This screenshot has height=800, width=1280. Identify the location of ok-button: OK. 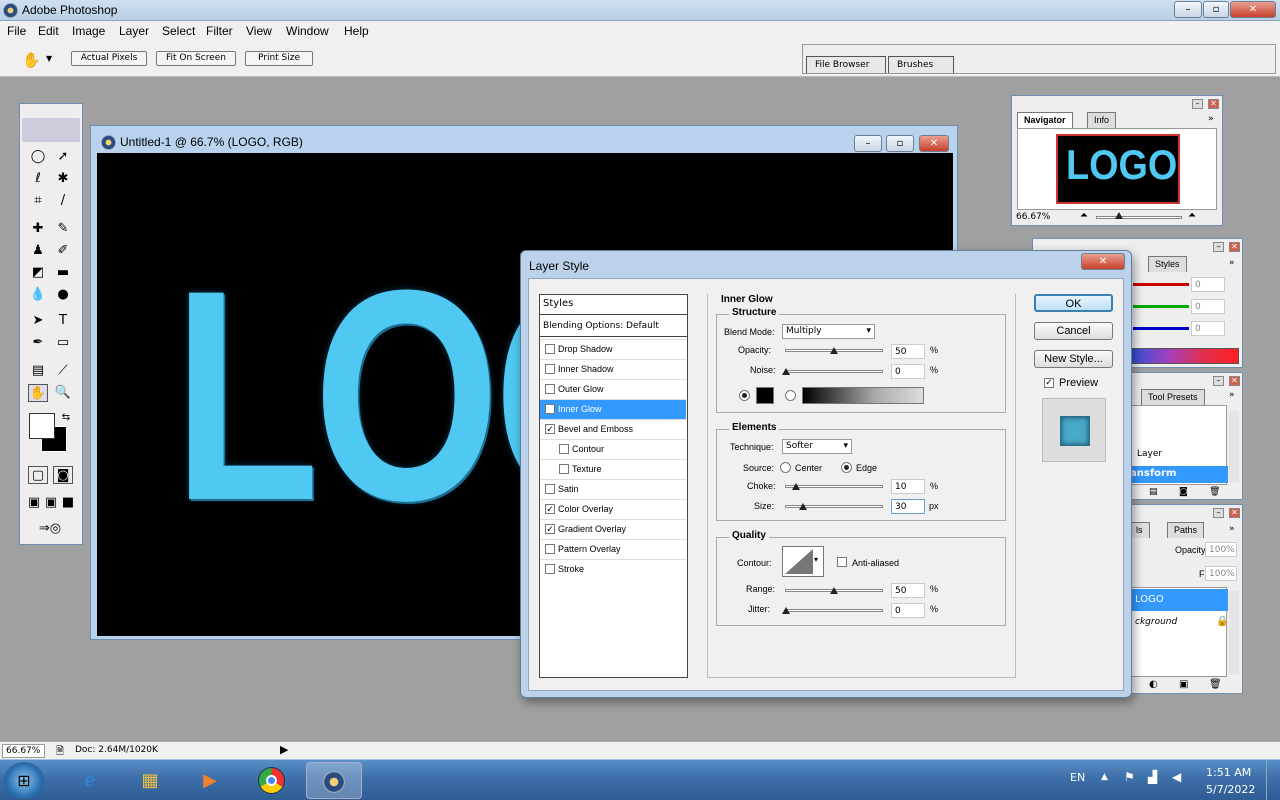
(1073, 303).